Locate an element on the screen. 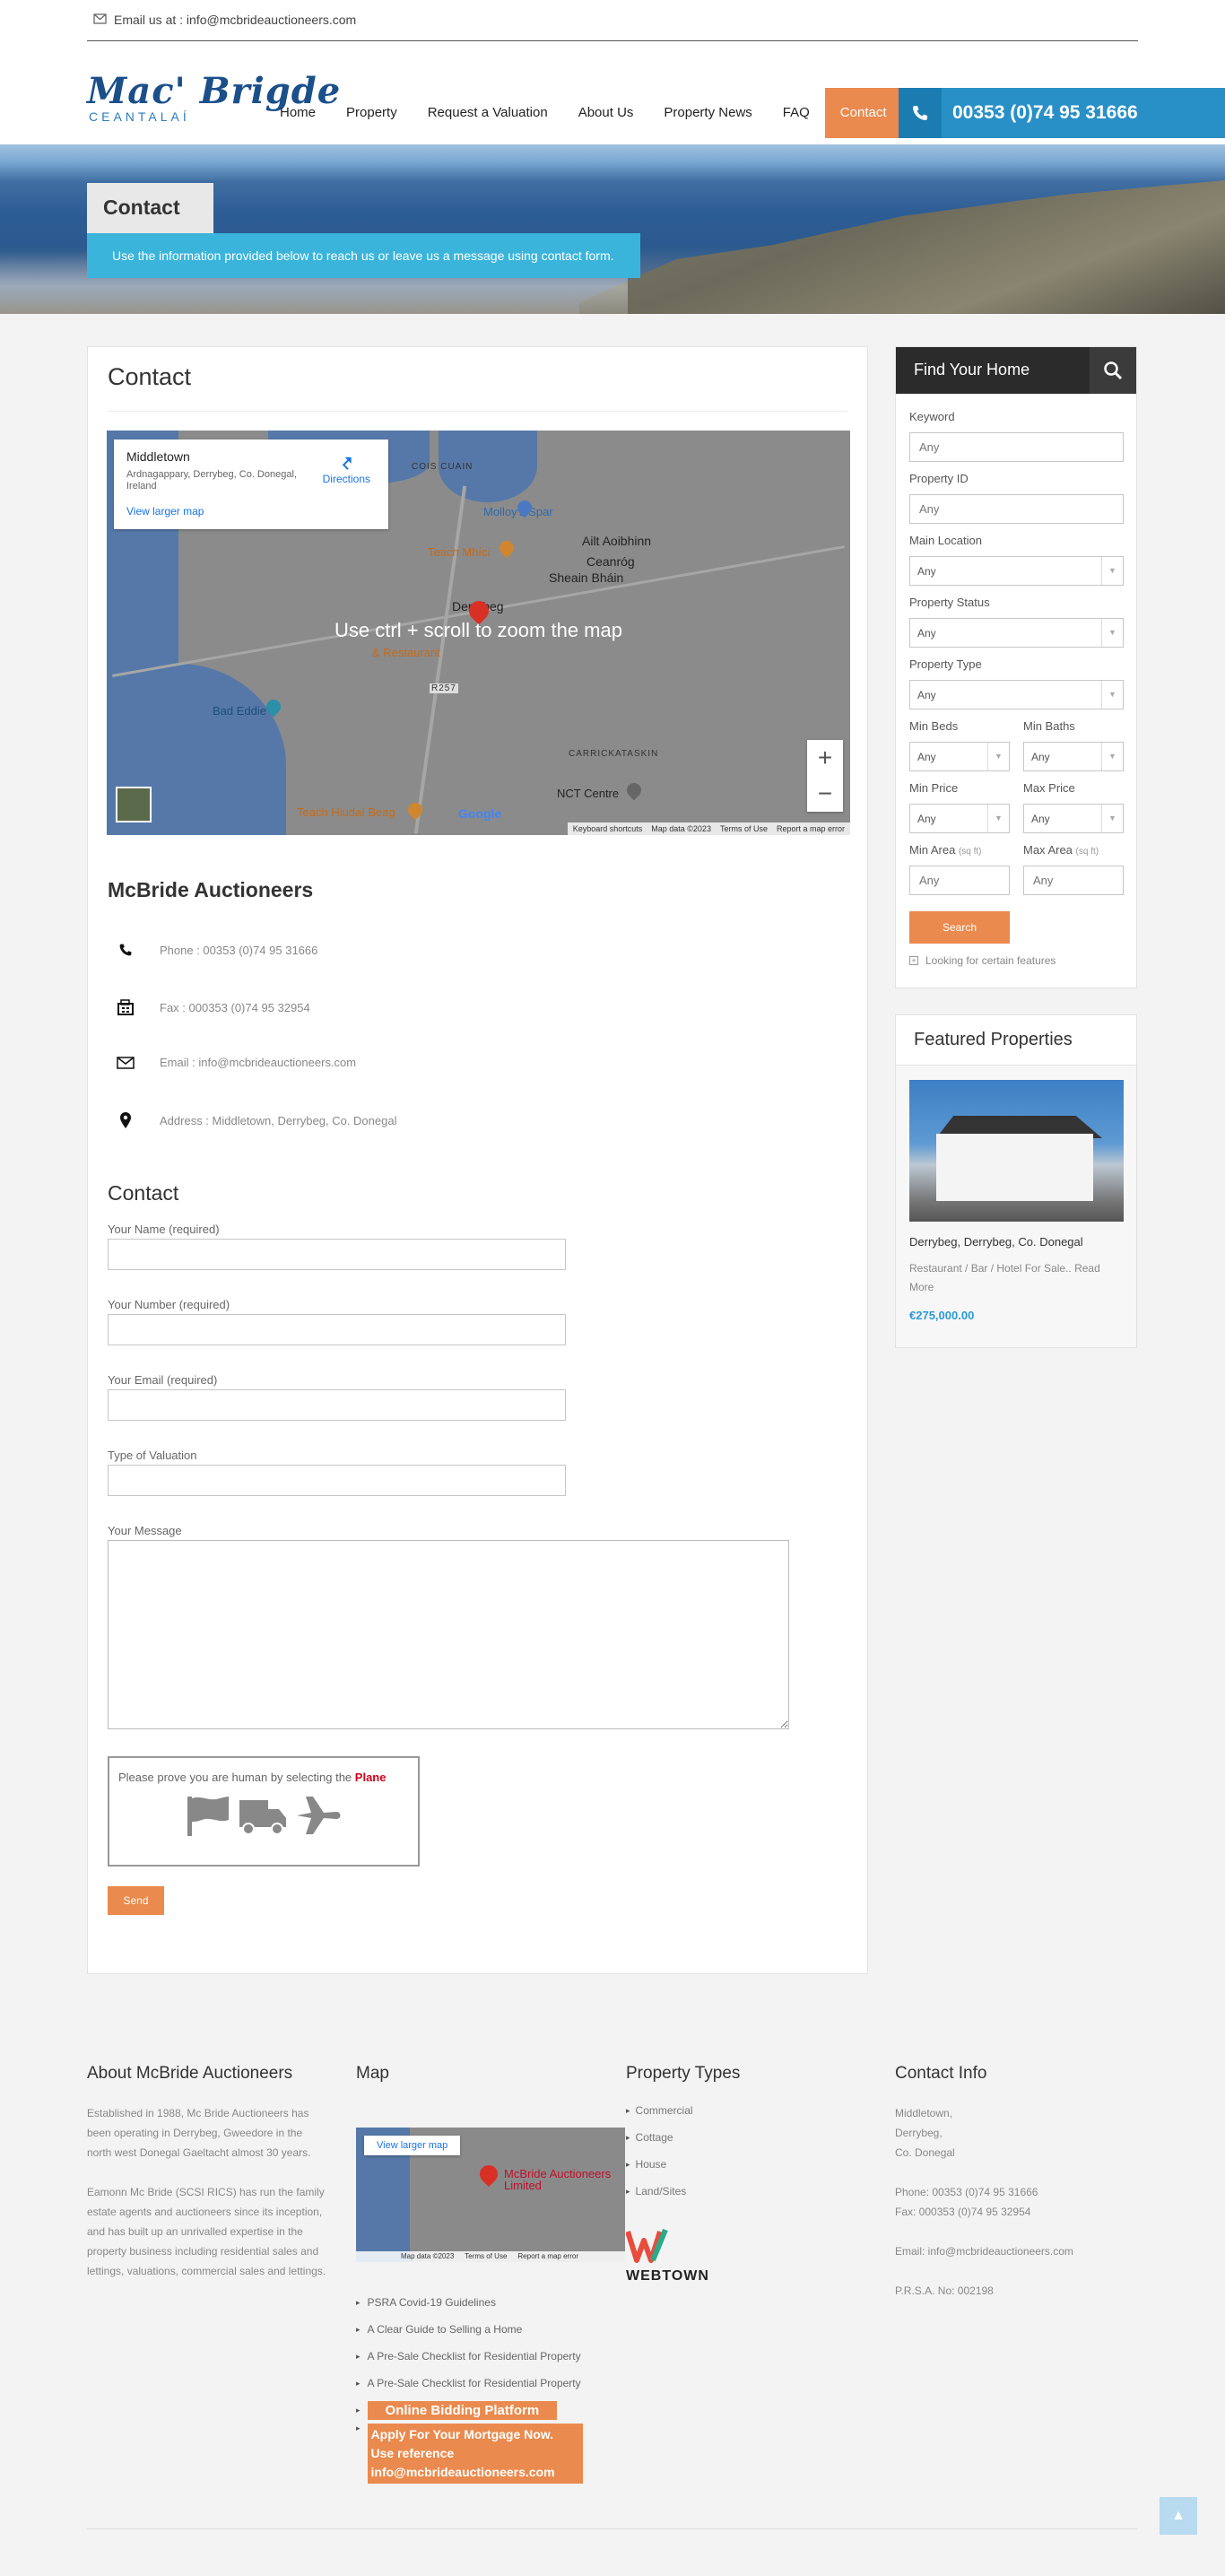 This screenshot has height=2576, width=1225. zoom-in-button: + is located at coordinates (825, 758).